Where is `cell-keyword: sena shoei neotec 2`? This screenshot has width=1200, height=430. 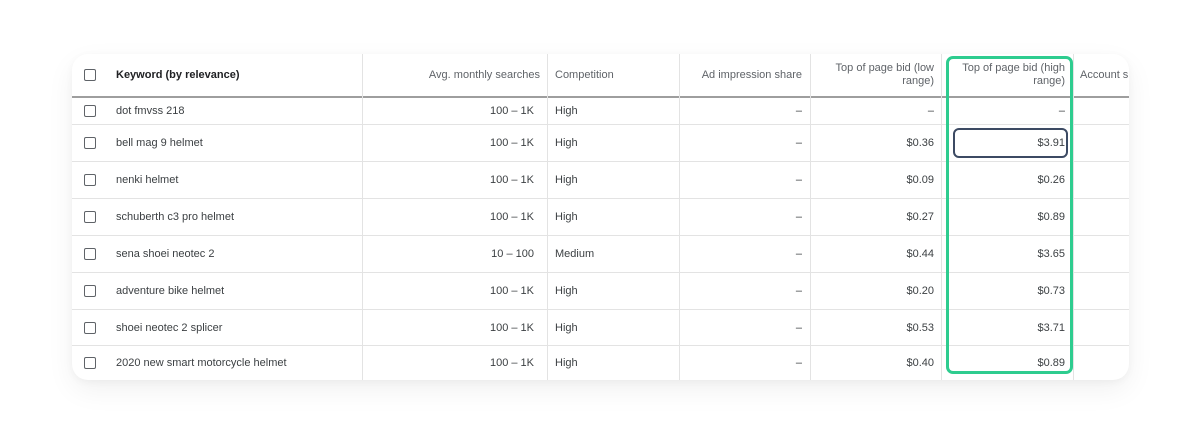 cell-keyword: sena shoei neotec 2 is located at coordinates (165, 254).